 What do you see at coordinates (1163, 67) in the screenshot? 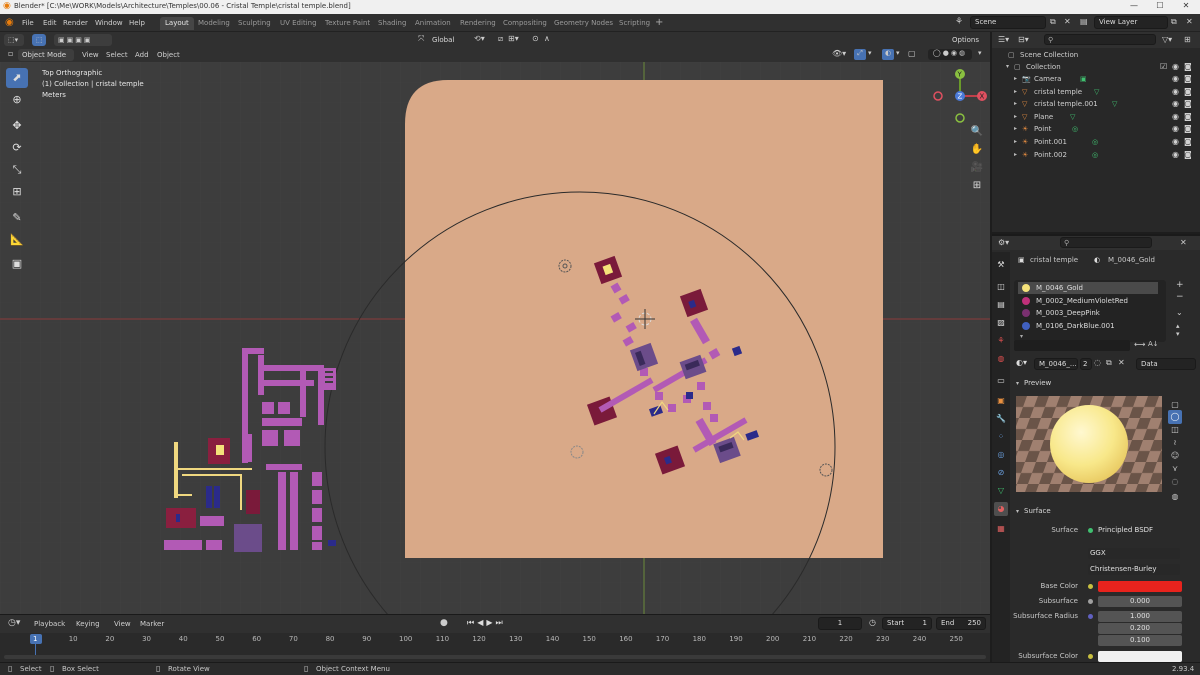
I see `exclude-checkbox-icon: ☑` at bounding box center [1163, 67].